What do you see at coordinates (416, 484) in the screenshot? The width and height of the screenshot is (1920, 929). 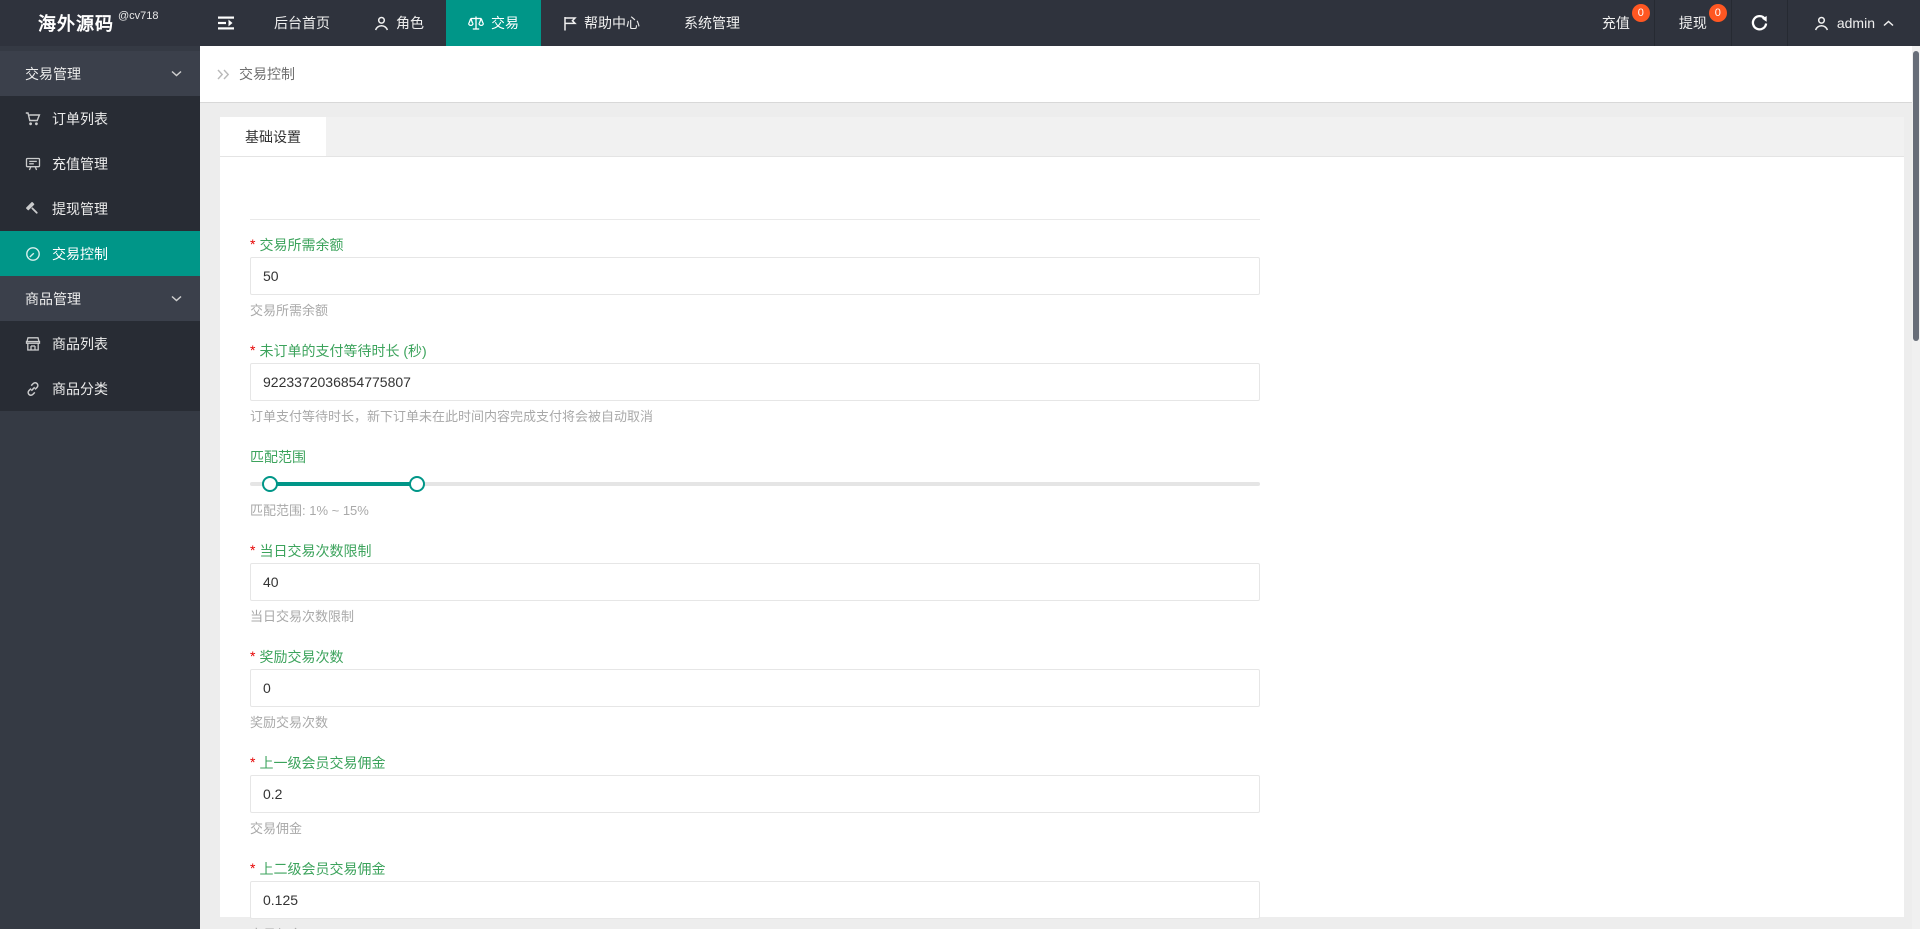 I see `slider-handle-max` at bounding box center [416, 484].